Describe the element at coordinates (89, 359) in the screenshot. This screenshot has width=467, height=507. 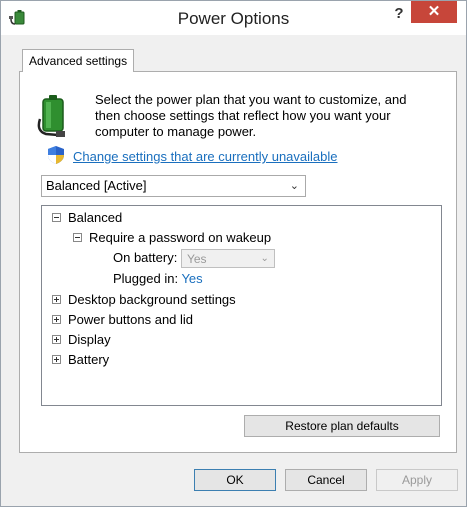
I see `tree-item-label: Battery` at that location.